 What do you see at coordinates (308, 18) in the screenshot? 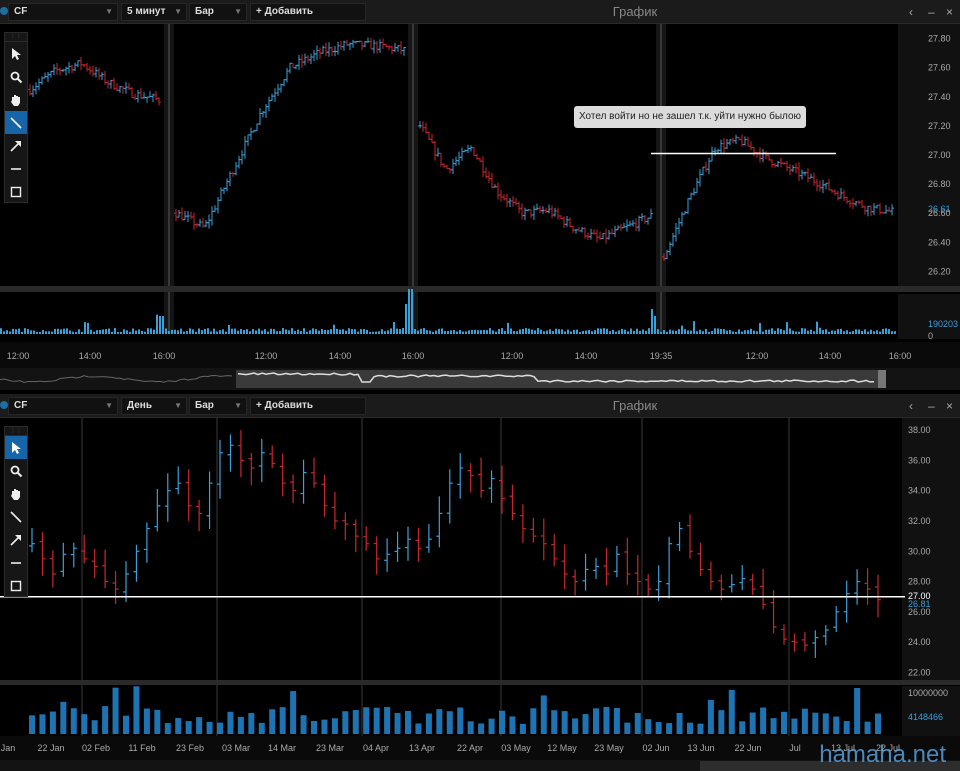
I see `top-add-indicator-button: + Добавить индикатор` at bounding box center [308, 18].